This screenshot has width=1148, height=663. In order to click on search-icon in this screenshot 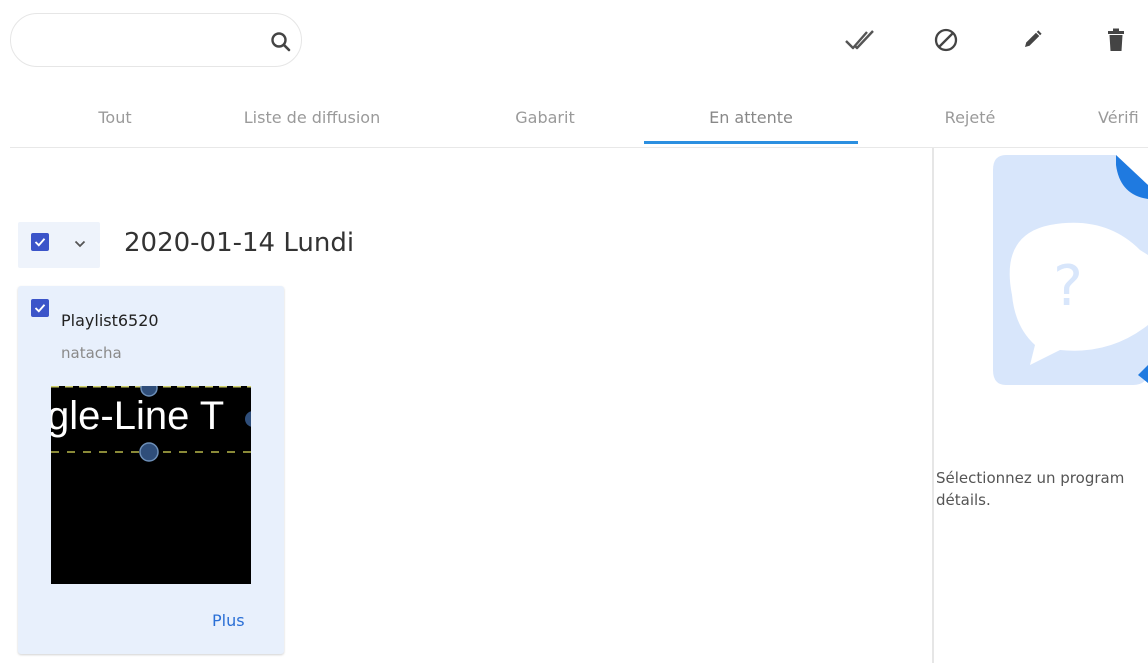, I will do `click(281, 42)`.